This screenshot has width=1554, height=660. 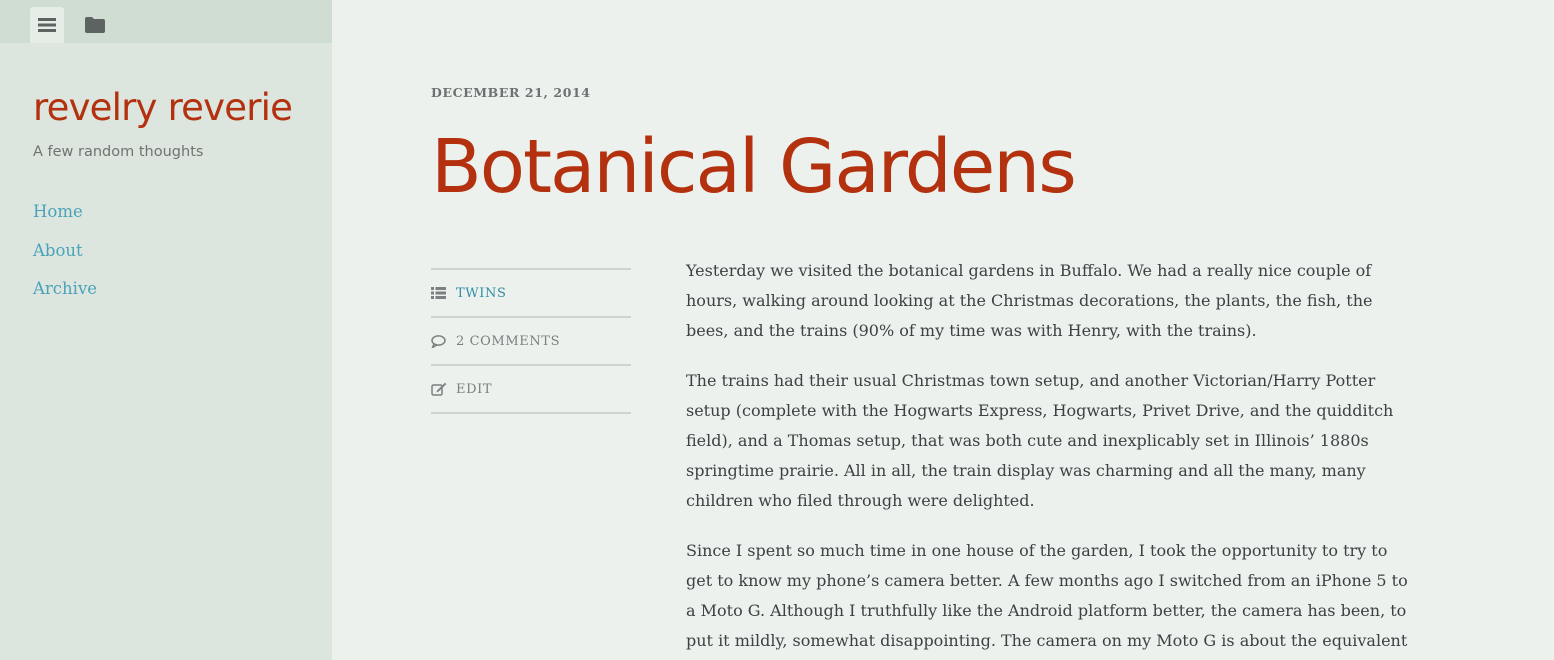 I want to click on nav-item-archive: Archive, so click(x=65, y=298).